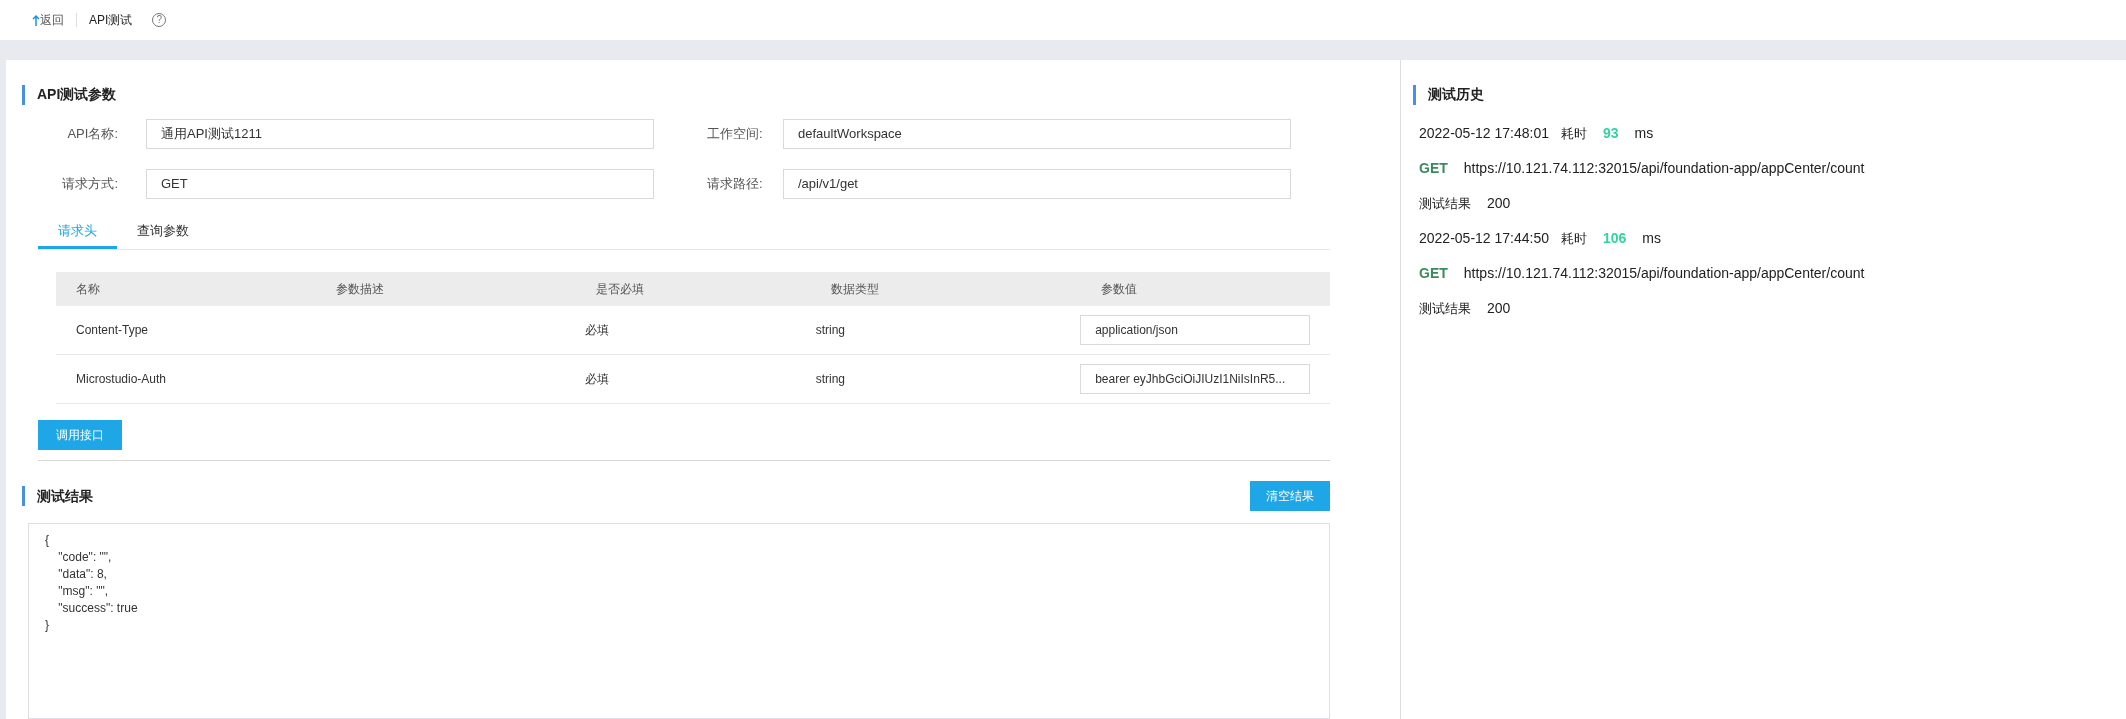 This screenshot has height=719, width=2126. I want to click on column-header: 名称, so click(88, 289).